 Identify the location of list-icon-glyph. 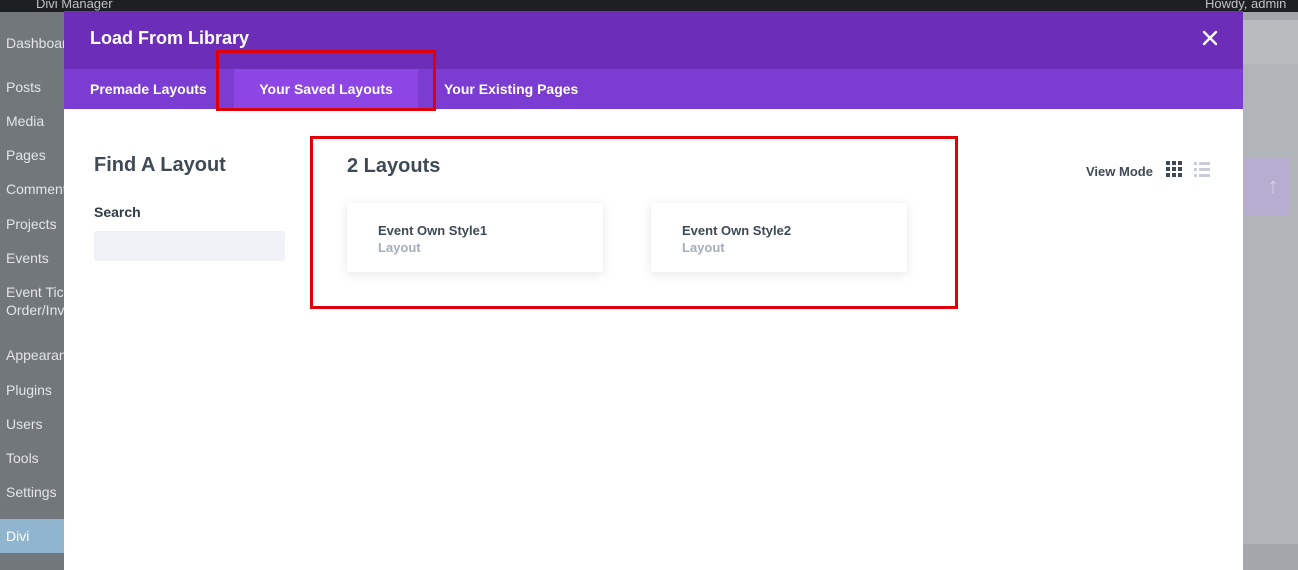
(1202, 169).